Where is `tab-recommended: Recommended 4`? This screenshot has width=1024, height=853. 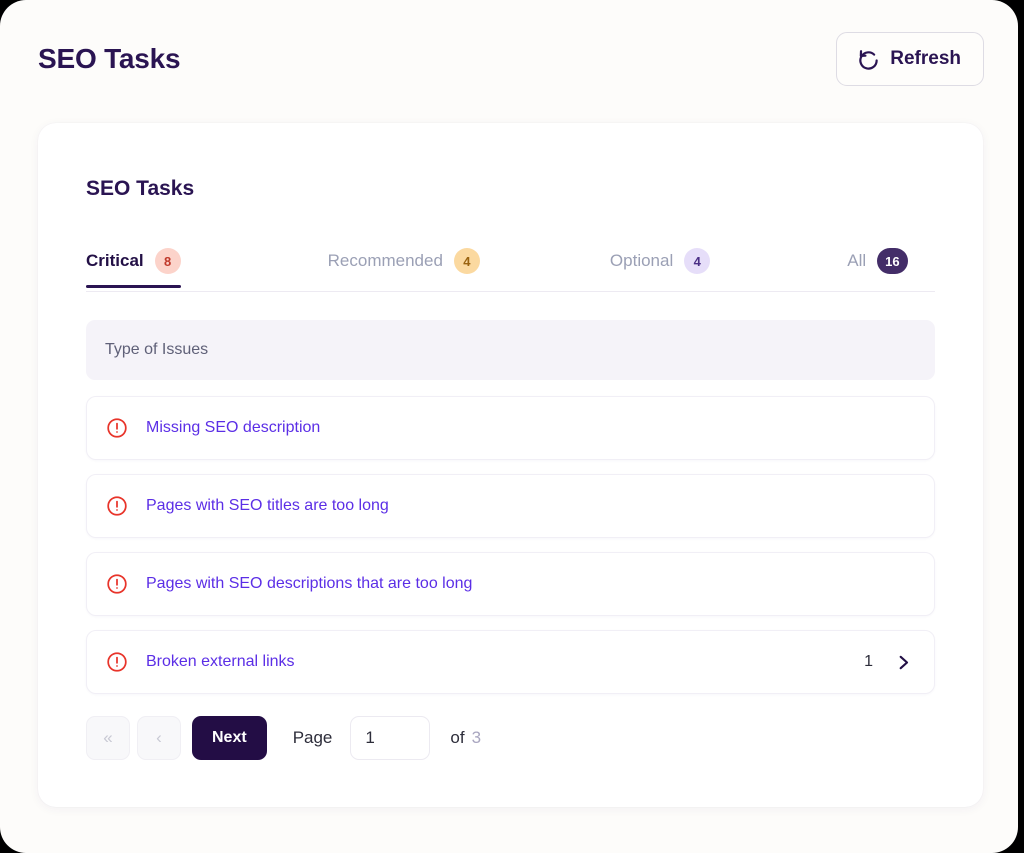 tab-recommended: Recommended 4 is located at coordinates (404, 261).